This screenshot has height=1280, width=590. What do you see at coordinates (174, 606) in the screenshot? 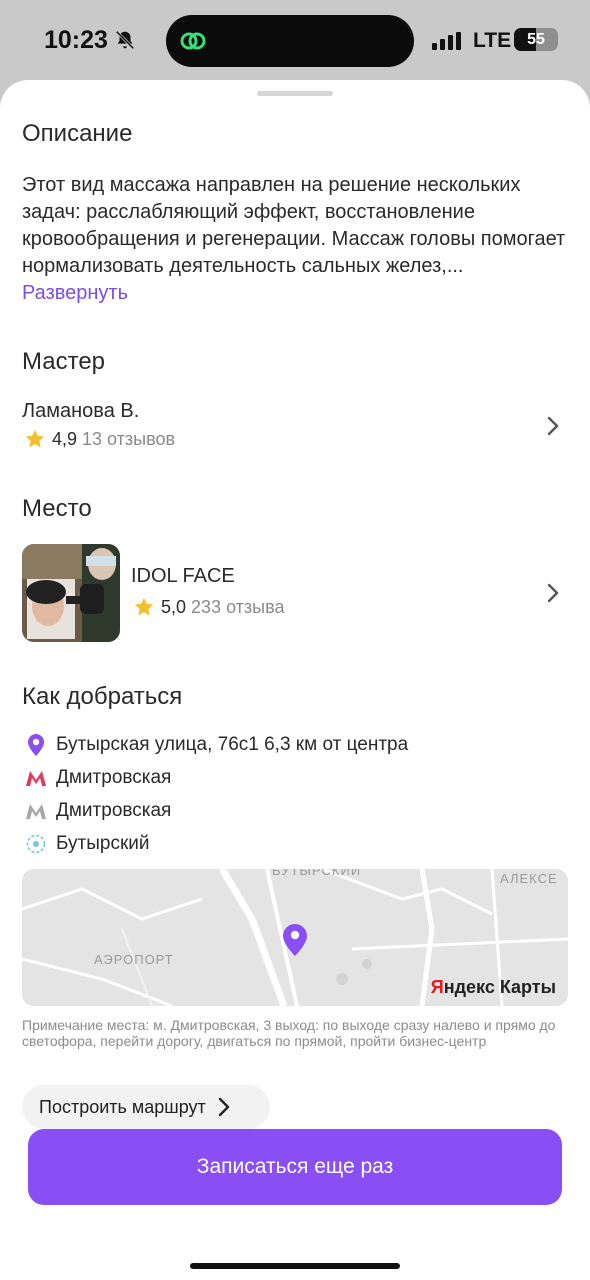
I see `place-rating-value: 5,0` at bounding box center [174, 606].